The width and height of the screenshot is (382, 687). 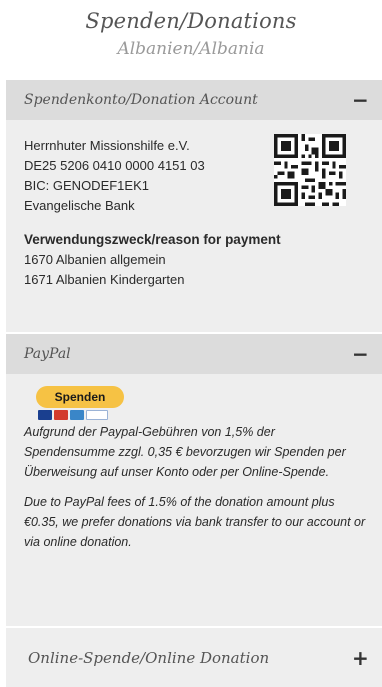 I want to click on page-title: Spenden/Donations, so click(x=191, y=21).